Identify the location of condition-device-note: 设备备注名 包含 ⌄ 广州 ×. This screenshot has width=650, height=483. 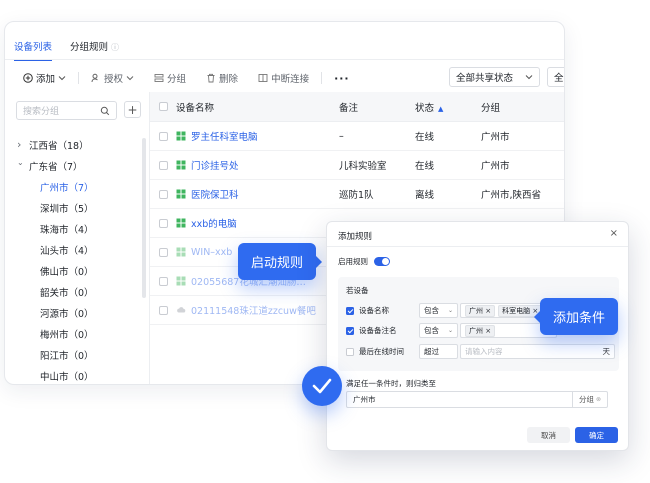
(451, 330).